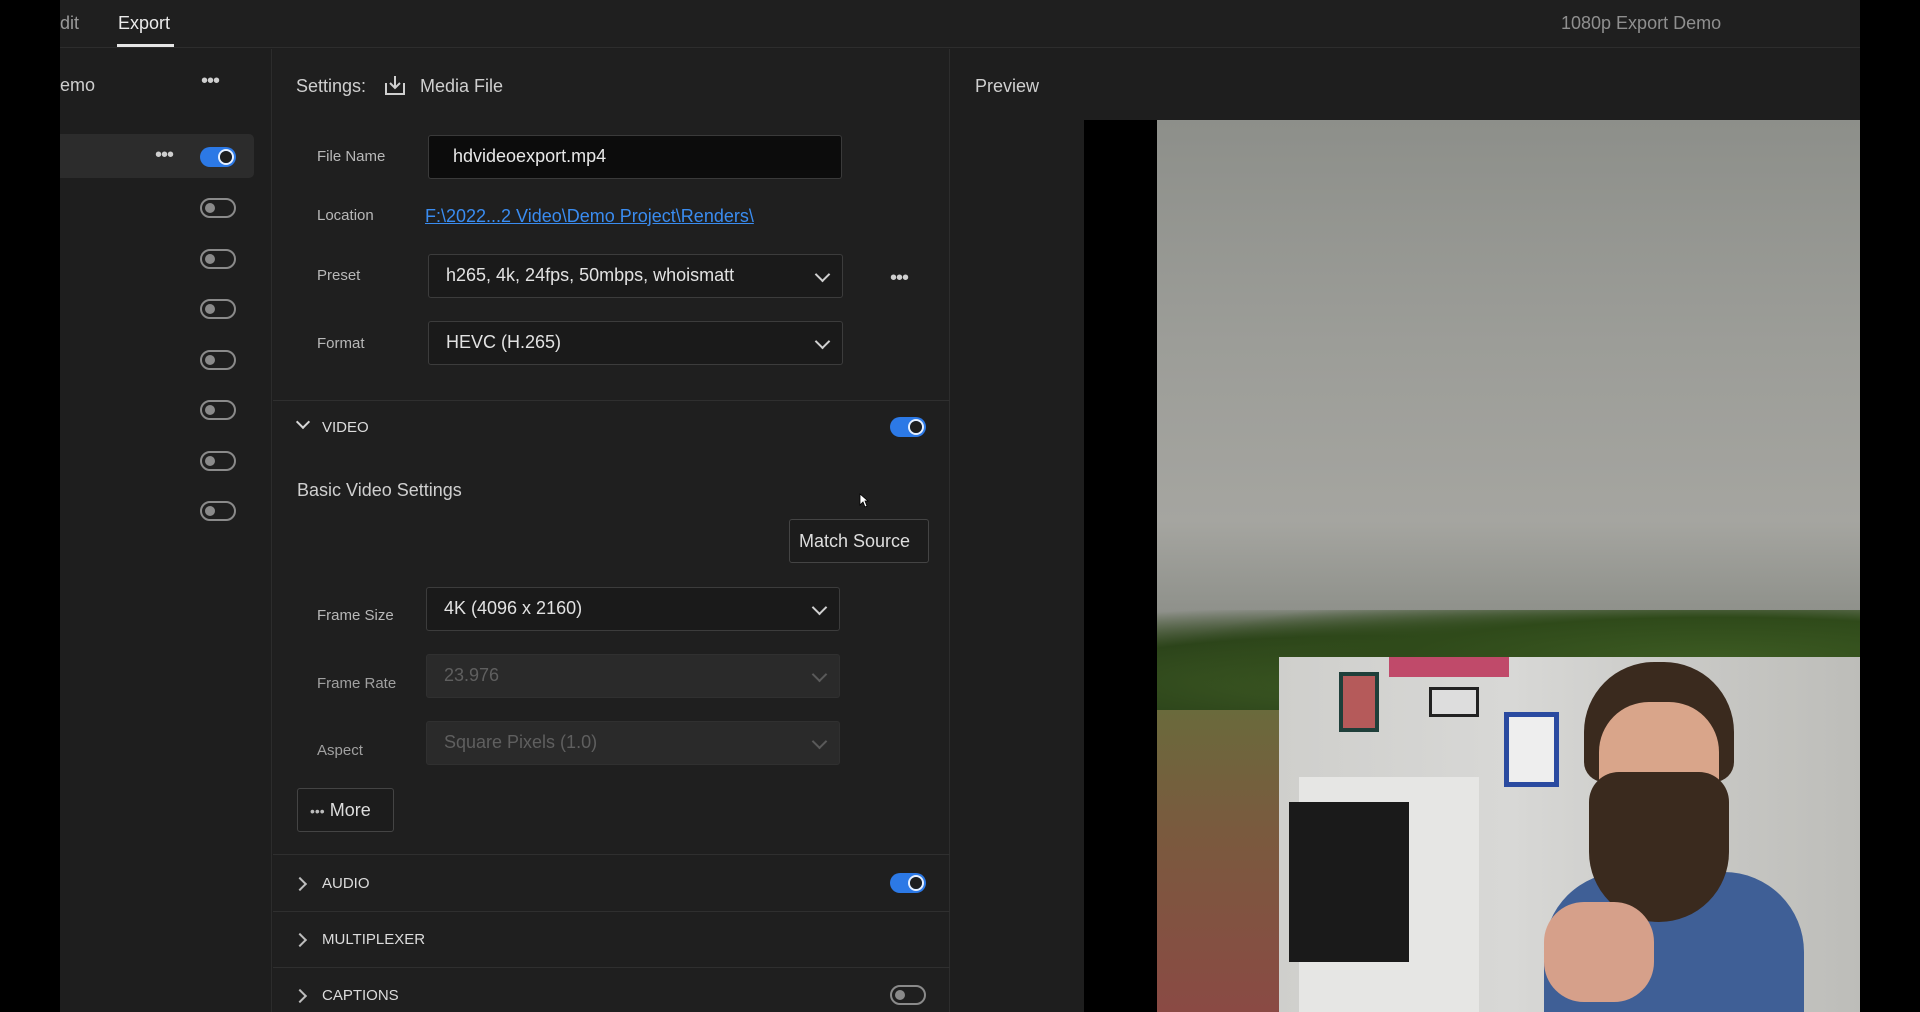 The image size is (1920, 1012). I want to click on video-section-title: VIDEO, so click(345, 427).